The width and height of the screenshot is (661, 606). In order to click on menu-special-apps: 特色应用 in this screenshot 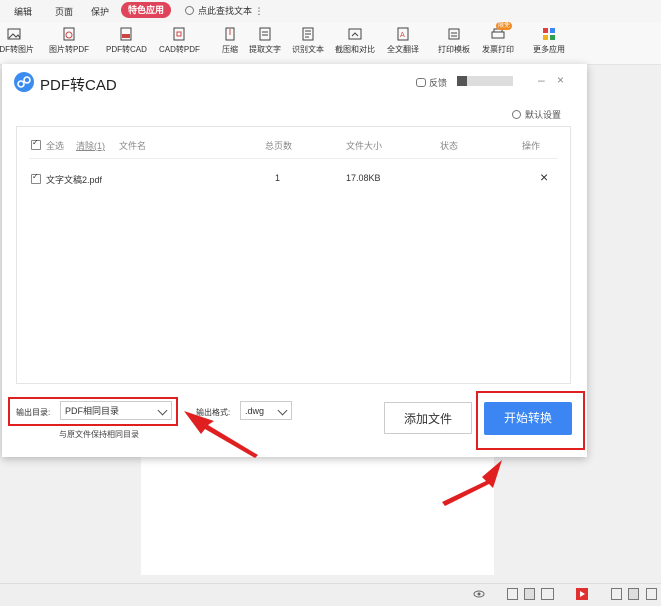, I will do `click(146, 10)`.